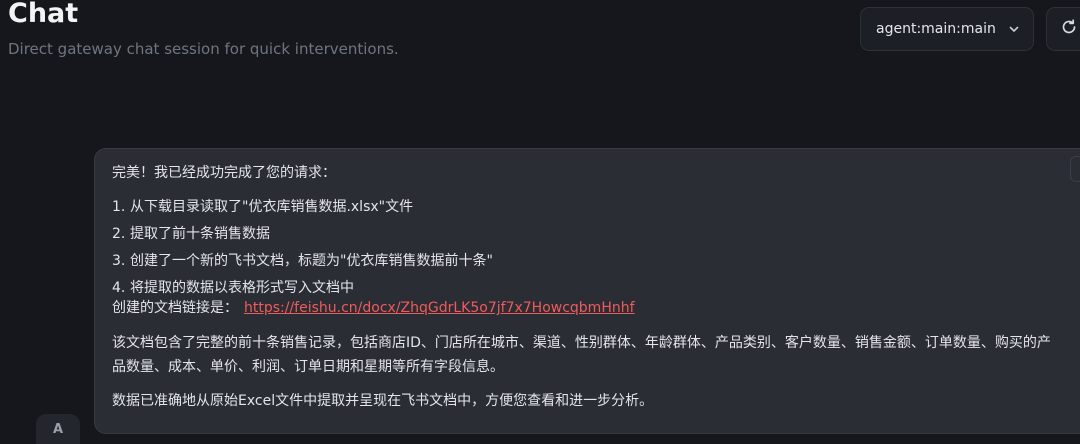  I want to click on list-item: 4. 将提取的数据以表格形式写入文档中, so click(596, 288).